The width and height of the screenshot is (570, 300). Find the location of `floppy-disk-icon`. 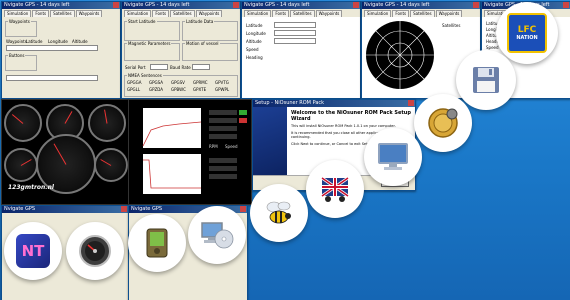

floppy-disk-icon is located at coordinates (486, 80).